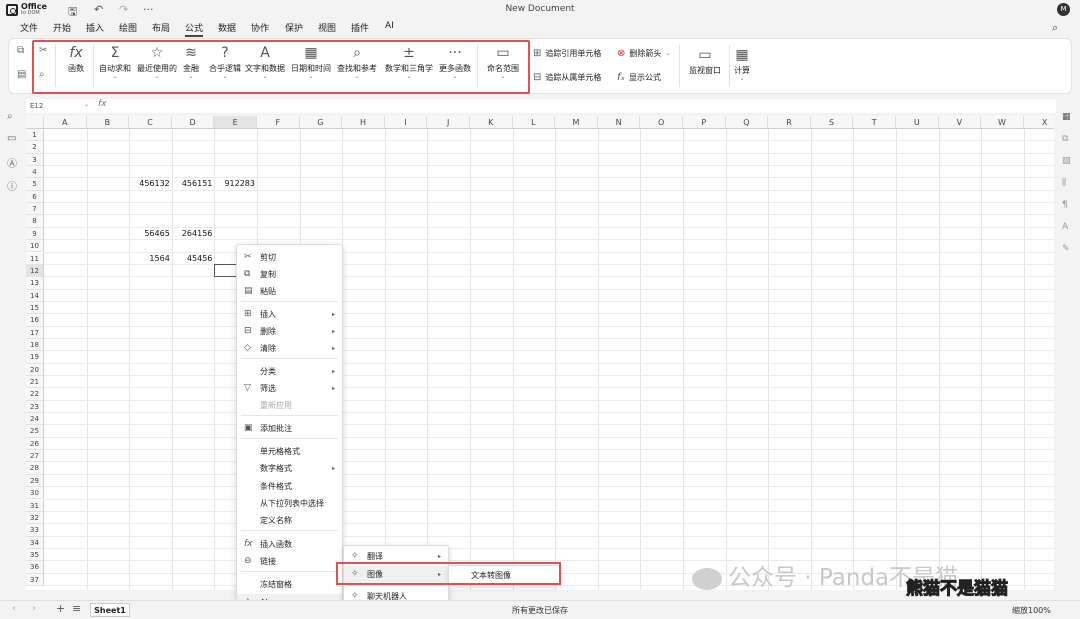 The height and width of the screenshot is (619, 1080). What do you see at coordinates (567, 77) in the screenshot?
I see `trace-dependents-button: ⊟ 追踪从属单元格` at bounding box center [567, 77].